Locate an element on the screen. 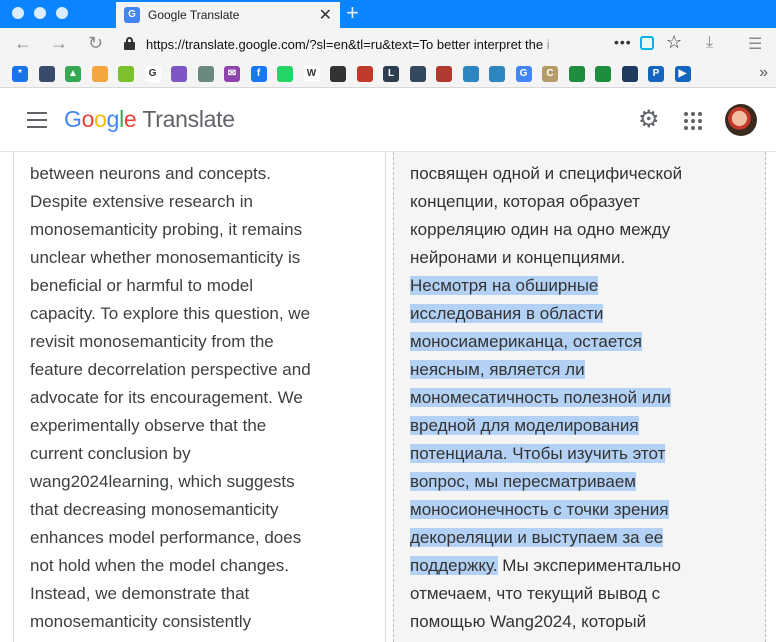  translate-bookmark-icon: G is located at coordinates (523, 74).